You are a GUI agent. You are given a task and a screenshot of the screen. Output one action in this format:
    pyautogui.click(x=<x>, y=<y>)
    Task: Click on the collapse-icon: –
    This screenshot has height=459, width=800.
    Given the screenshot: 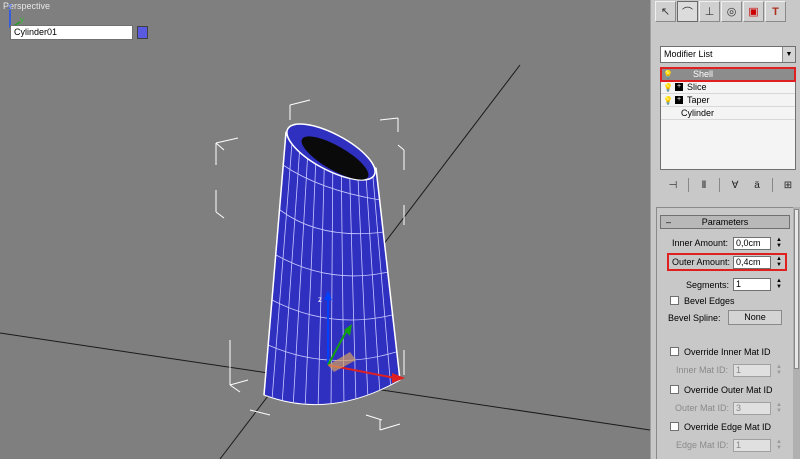 What is the action you would take?
    pyautogui.click(x=669, y=222)
    